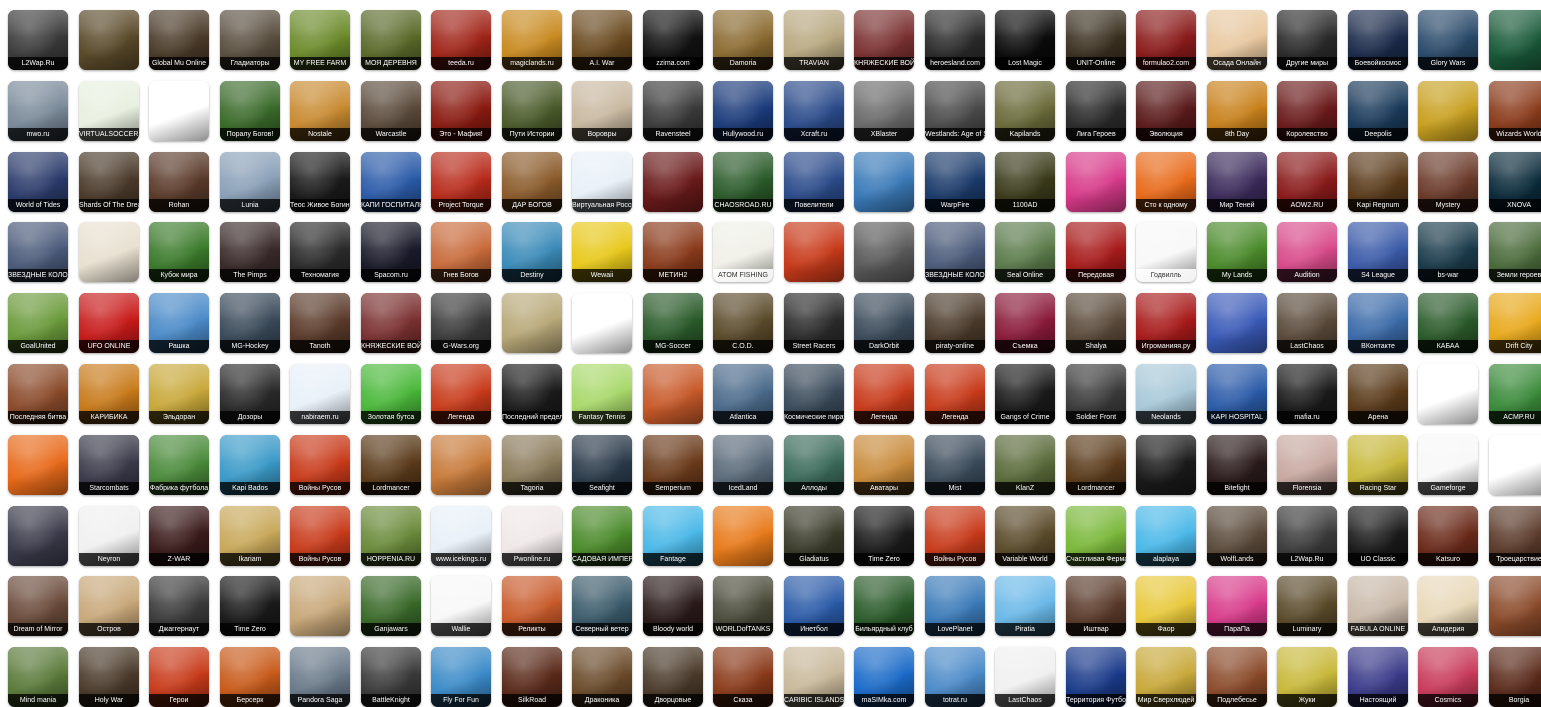 The height and width of the screenshot is (707, 1541). Describe the element at coordinates (320, 252) in the screenshot. I see `game-tile: Техномагия` at that location.